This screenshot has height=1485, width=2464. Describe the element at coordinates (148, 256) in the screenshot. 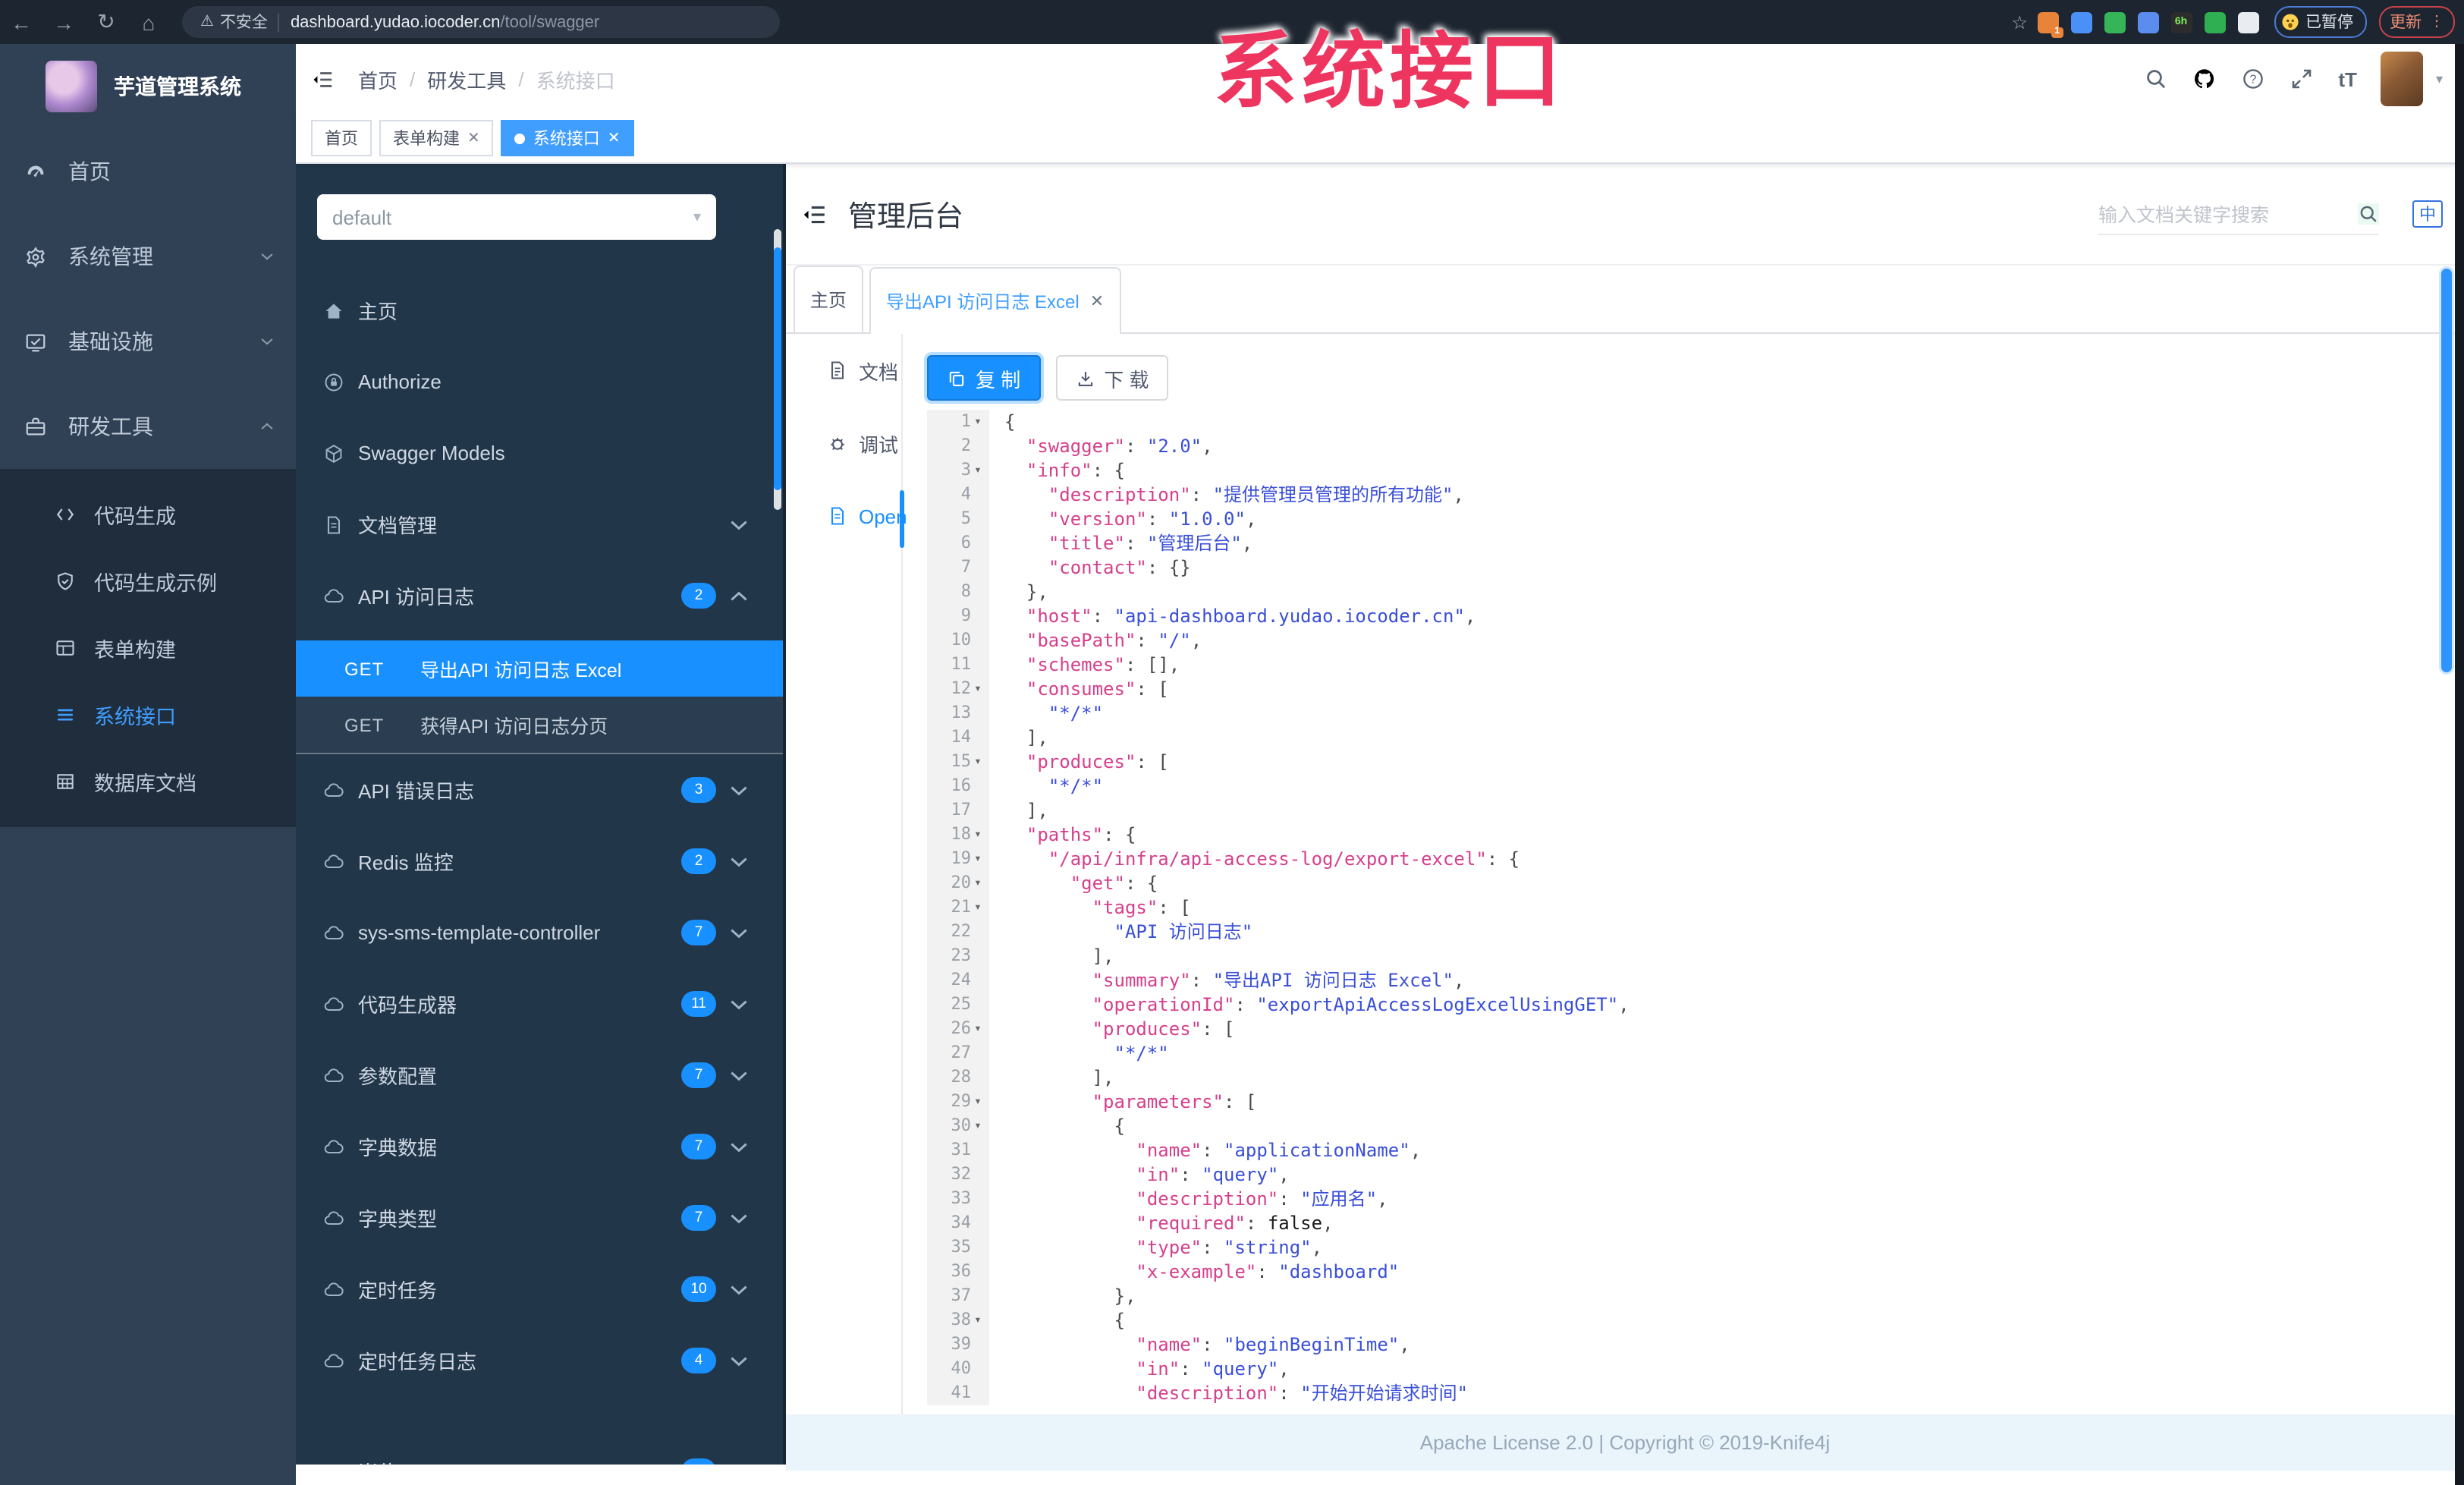

I see `sidebar-item-2: 系统管理` at that location.